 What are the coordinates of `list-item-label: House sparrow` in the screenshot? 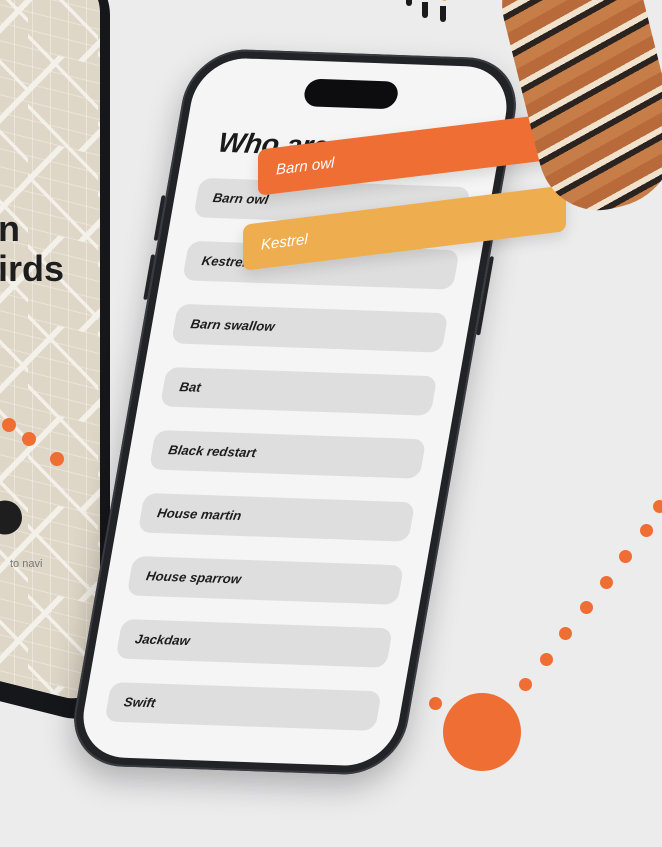 It's located at (194, 577).